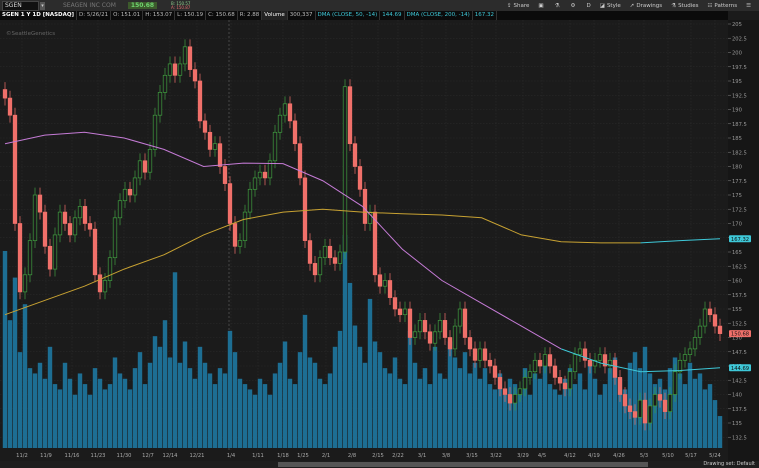 This screenshot has width=759, height=468. What do you see at coordinates (439, 15) in the screenshot?
I see `legend-dma200-label: DMA (CLOSE, 200, -14)` at bounding box center [439, 15].